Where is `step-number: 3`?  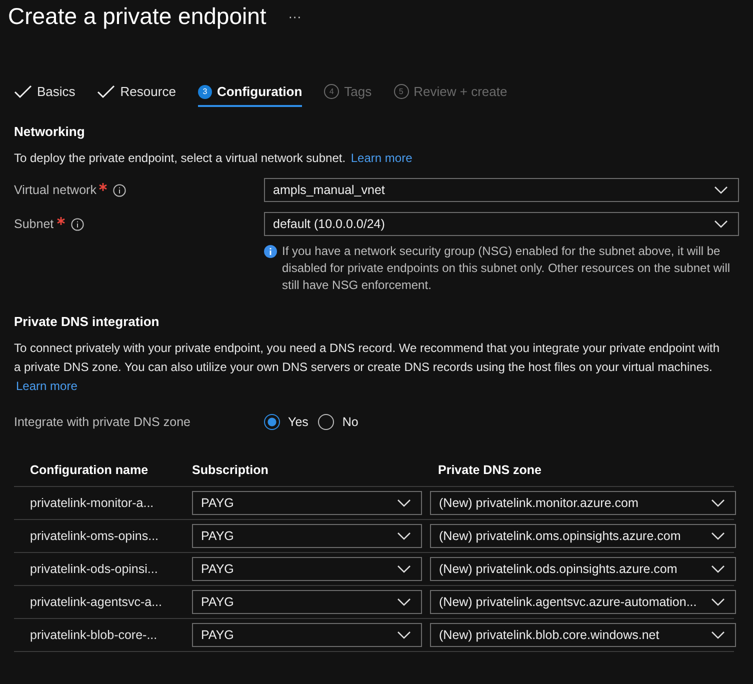 step-number: 3 is located at coordinates (205, 91).